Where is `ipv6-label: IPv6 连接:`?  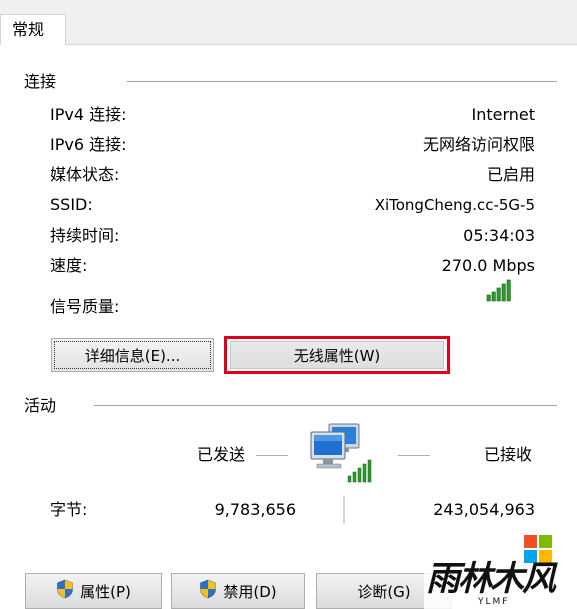 ipv6-label: IPv6 连接: is located at coordinates (88, 144).